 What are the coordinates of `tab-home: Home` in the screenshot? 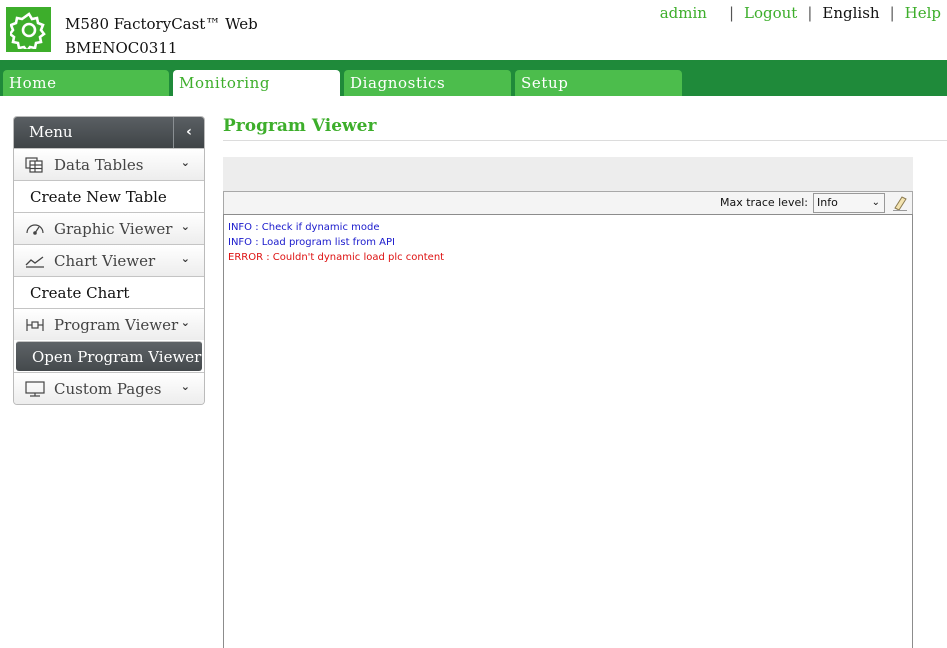 It's located at (86, 83).